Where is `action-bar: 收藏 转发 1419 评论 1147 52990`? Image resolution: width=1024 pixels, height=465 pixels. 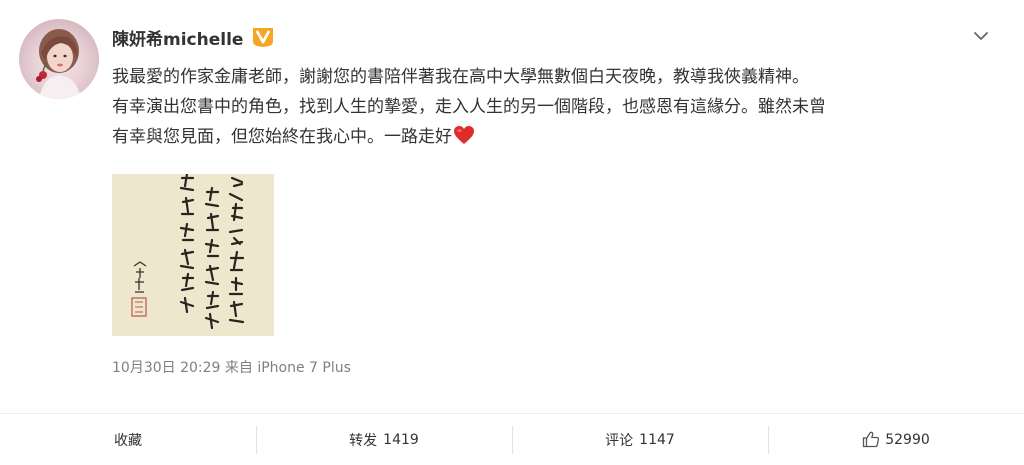 action-bar: 收藏 转发 1419 评论 1147 52990 is located at coordinates (512, 439).